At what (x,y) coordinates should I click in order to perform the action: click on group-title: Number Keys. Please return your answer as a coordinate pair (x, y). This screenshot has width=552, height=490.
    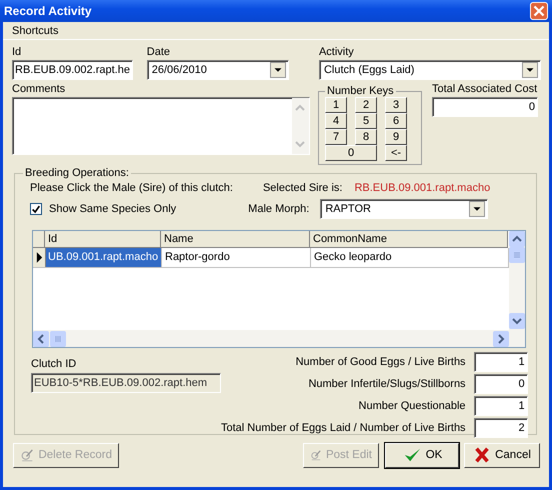
    Looking at the image, I should click on (360, 91).